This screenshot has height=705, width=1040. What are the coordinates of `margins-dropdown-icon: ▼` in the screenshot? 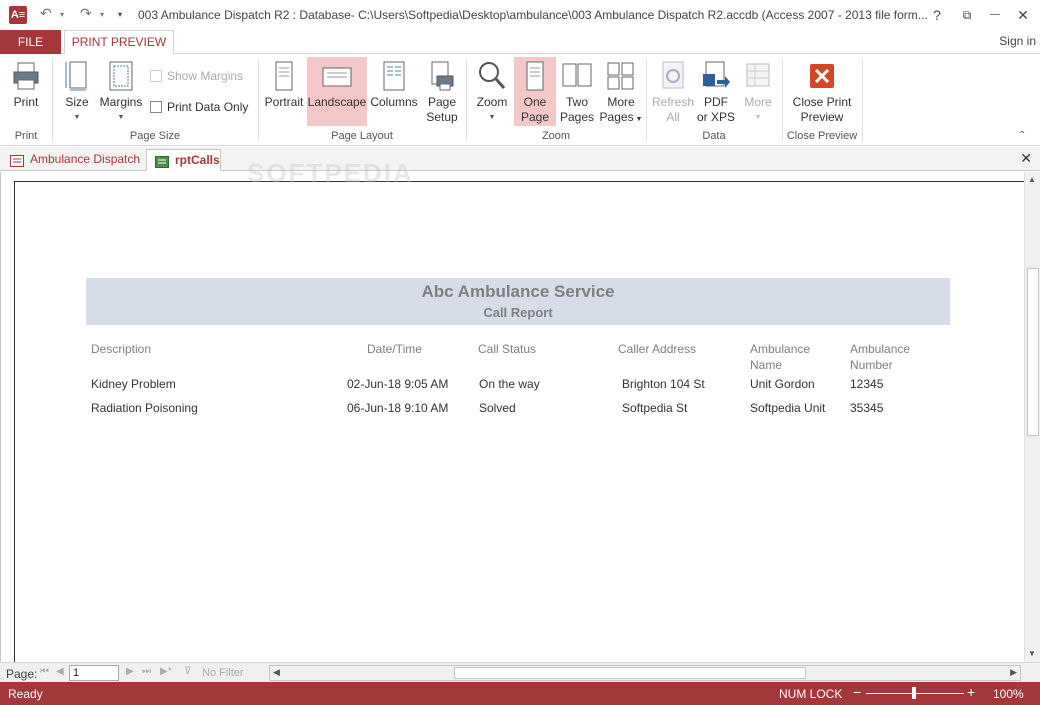 It's located at (121, 117).